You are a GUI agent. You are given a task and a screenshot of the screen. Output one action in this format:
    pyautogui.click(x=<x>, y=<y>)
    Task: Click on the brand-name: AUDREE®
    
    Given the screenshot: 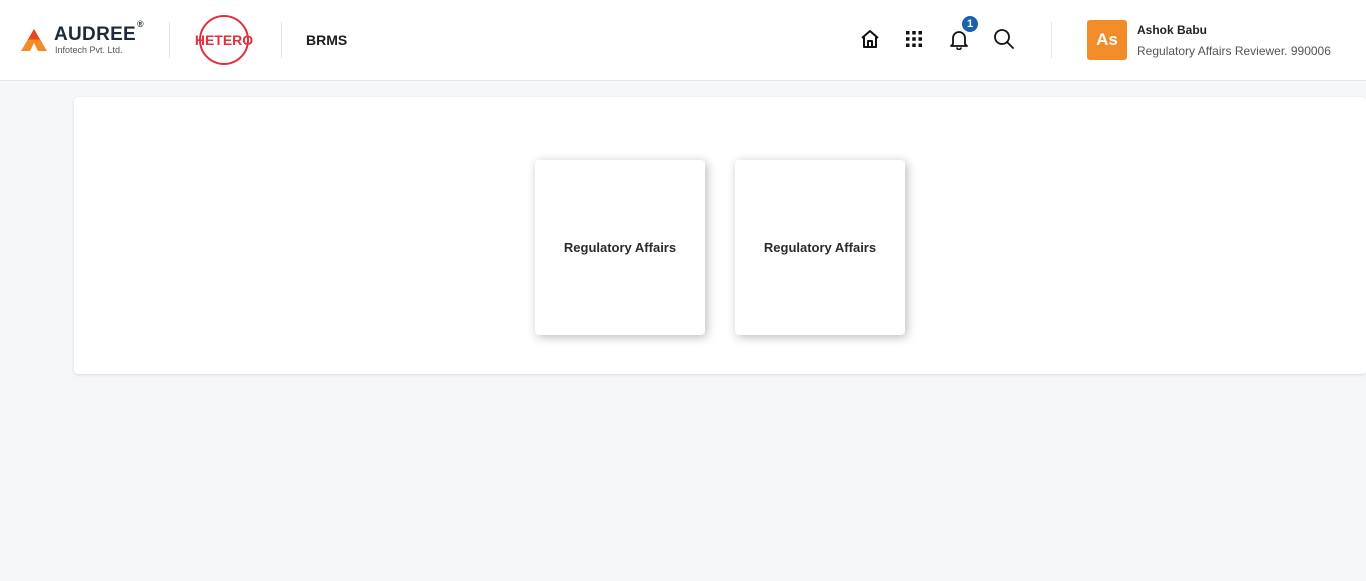 What is the action you would take?
    pyautogui.click(x=99, y=31)
    